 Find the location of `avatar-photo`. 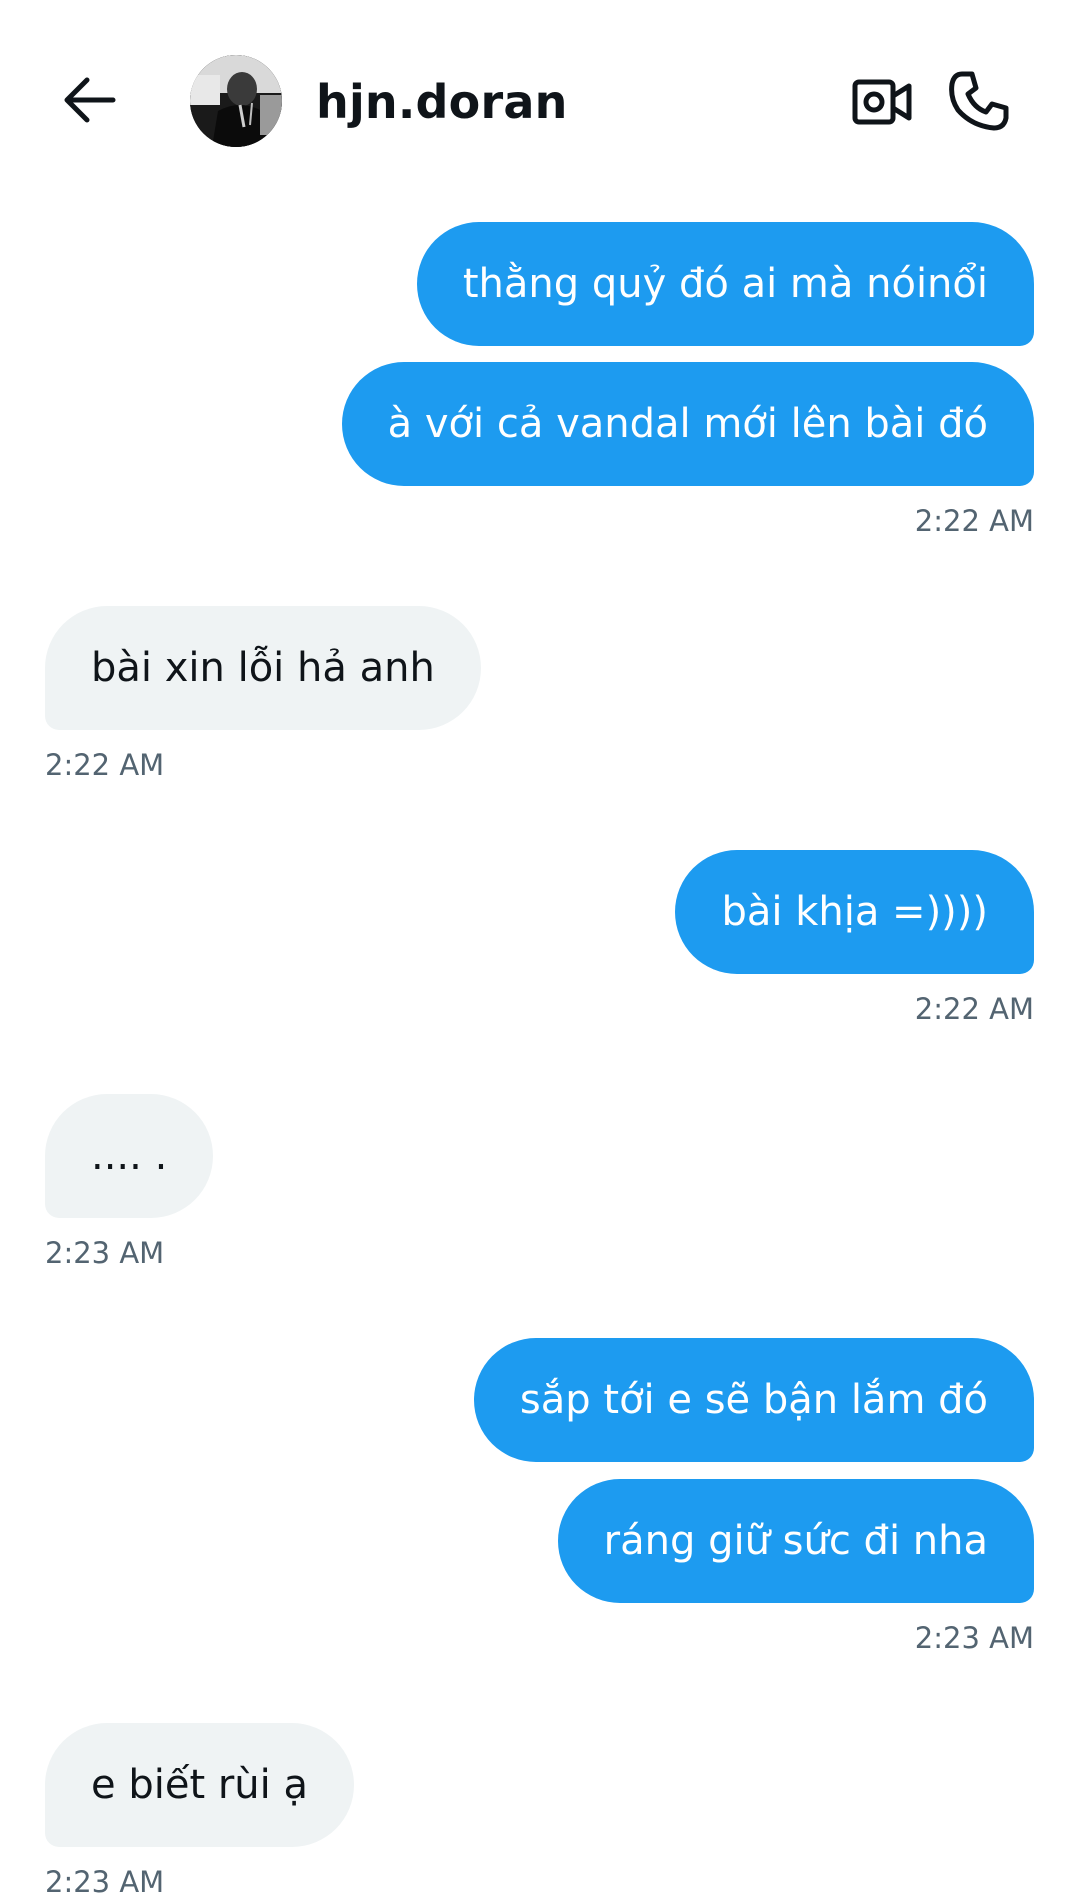

avatar-photo is located at coordinates (236, 101).